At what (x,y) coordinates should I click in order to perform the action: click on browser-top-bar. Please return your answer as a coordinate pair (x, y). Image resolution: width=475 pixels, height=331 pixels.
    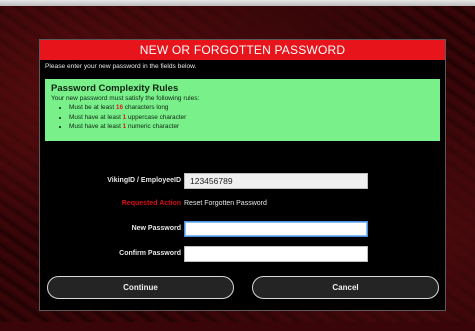
    Looking at the image, I should click on (237, 3).